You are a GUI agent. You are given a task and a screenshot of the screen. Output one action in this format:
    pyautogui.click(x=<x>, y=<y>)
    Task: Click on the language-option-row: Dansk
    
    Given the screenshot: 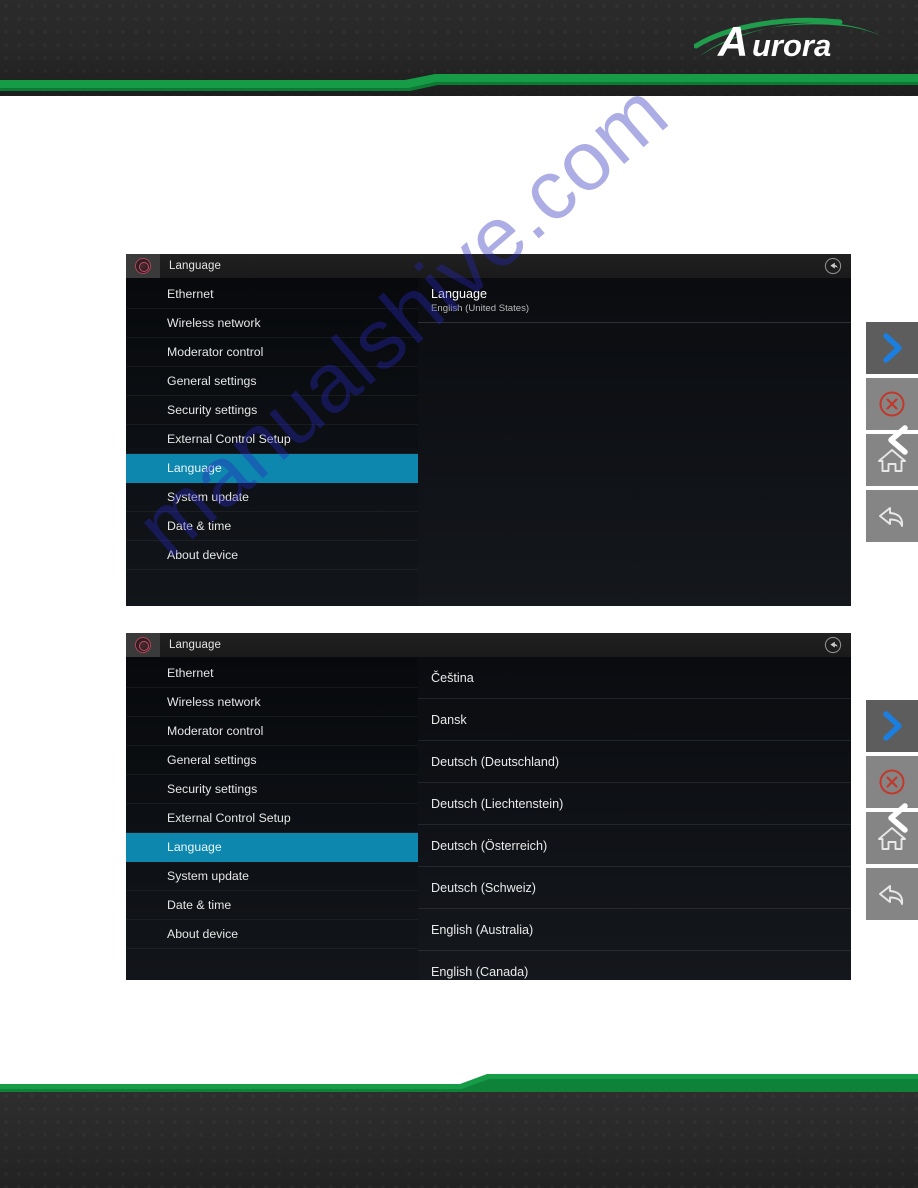 What is the action you would take?
    pyautogui.click(x=634, y=720)
    